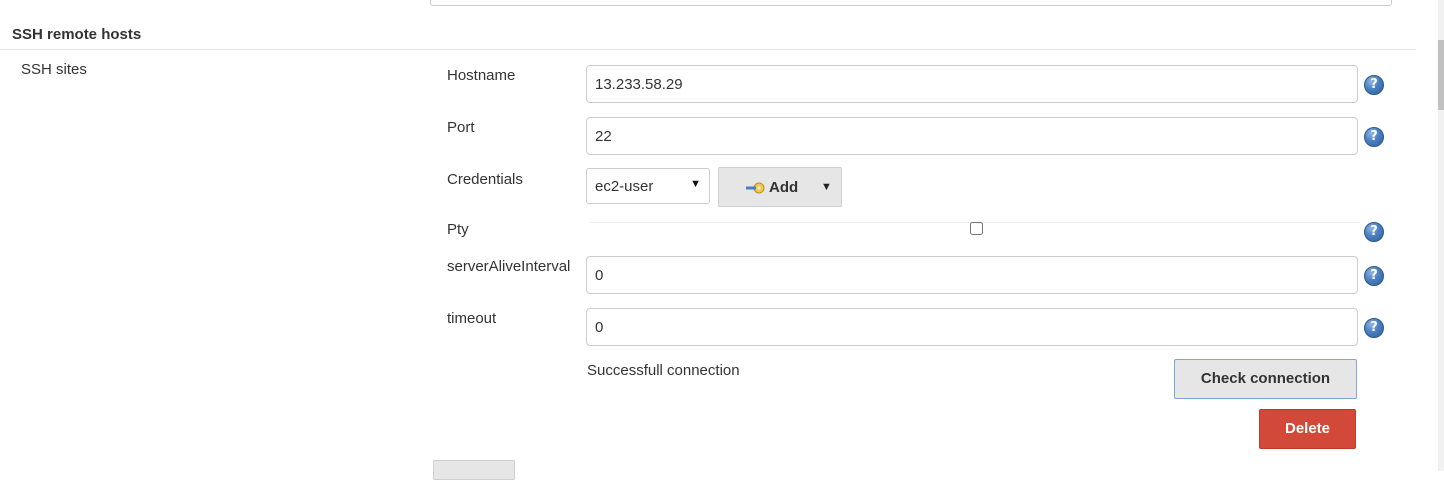  I want to click on credentials-select: ec2-user ▼, so click(648, 186).